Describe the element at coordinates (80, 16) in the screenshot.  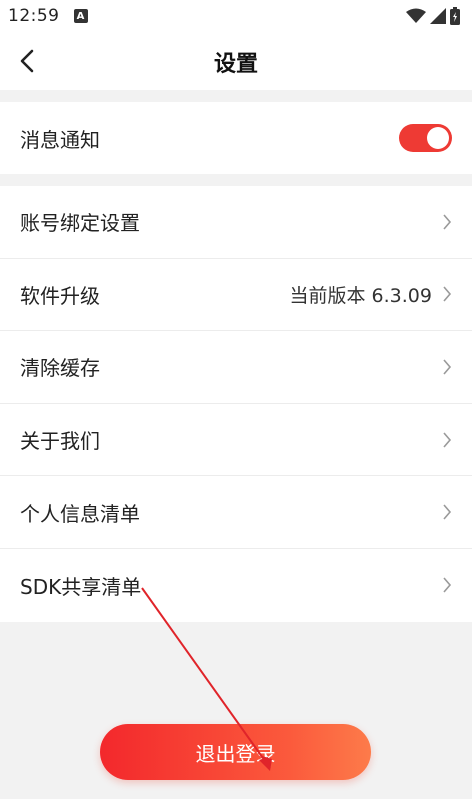
I see `notification-a-icon: A` at that location.